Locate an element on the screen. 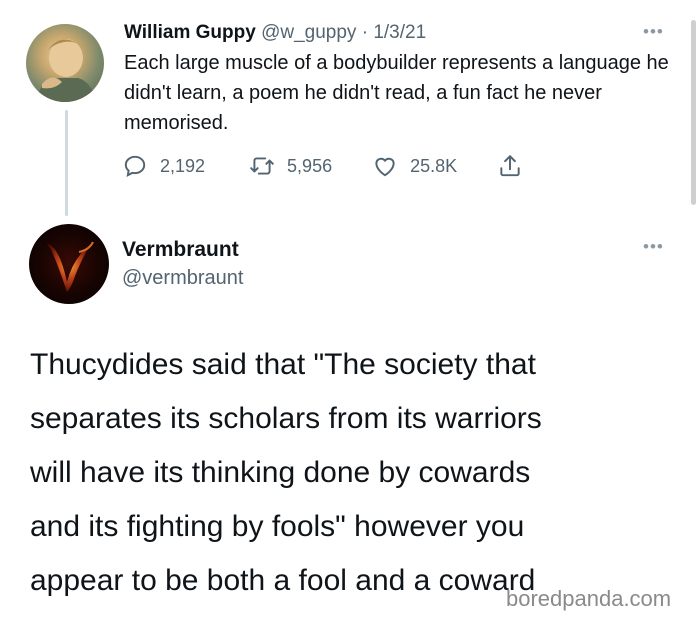  reply-button: 2,192 is located at coordinates (163, 166).